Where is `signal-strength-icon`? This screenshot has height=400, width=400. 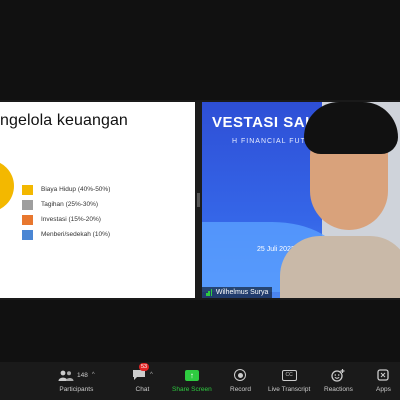
signal-strength-icon is located at coordinates (209, 292).